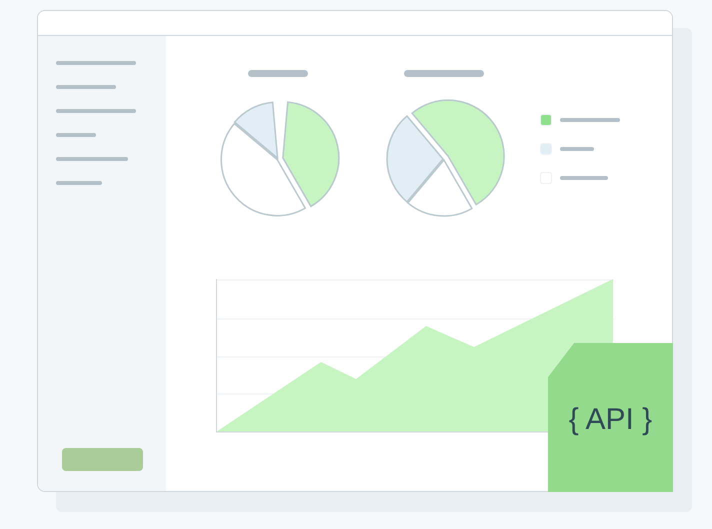 This screenshot has width=712, height=529. Describe the element at coordinates (610, 417) in the screenshot. I see `api-badge: { API }` at that location.